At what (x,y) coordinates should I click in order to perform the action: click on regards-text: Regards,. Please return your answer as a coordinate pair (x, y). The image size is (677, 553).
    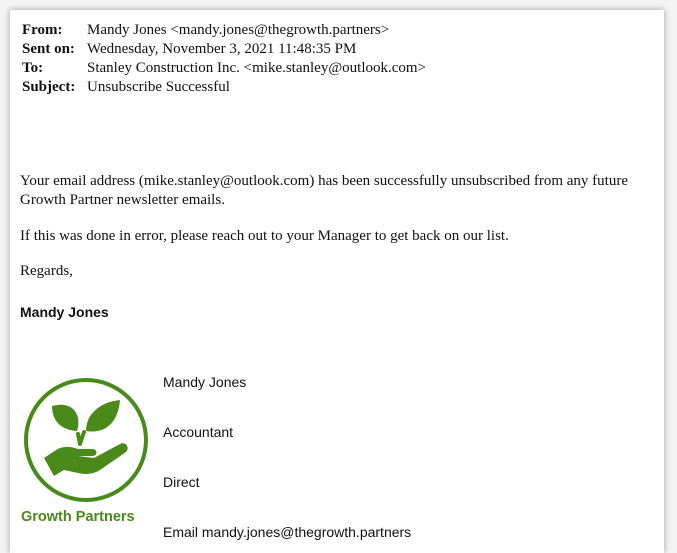
    Looking at the image, I should click on (46, 271).